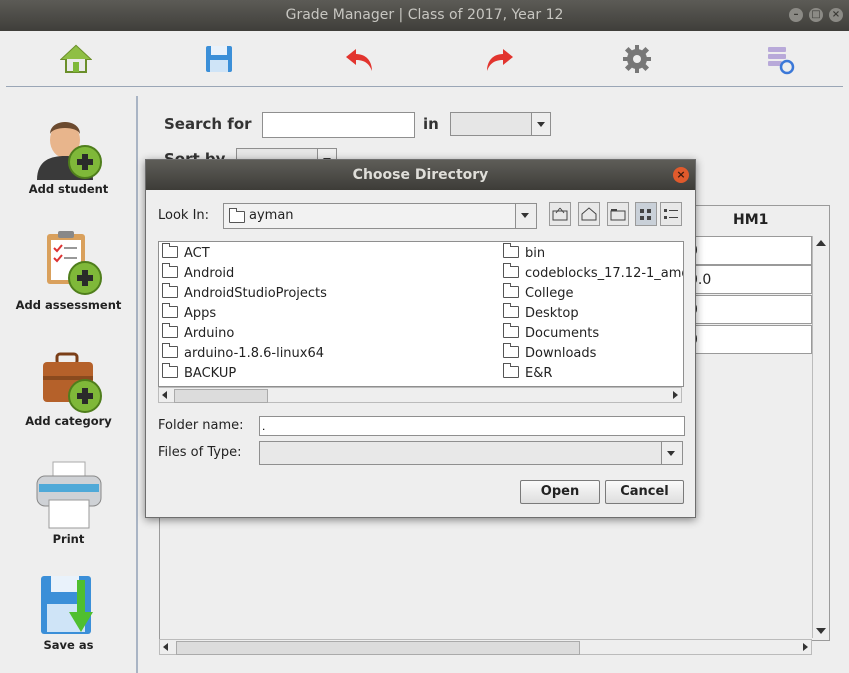 The image size is (849, 673). What do you see at coordinates (424, 59) in the screenshot?
I see `main-toolbar` at bounding box center [424, 59].